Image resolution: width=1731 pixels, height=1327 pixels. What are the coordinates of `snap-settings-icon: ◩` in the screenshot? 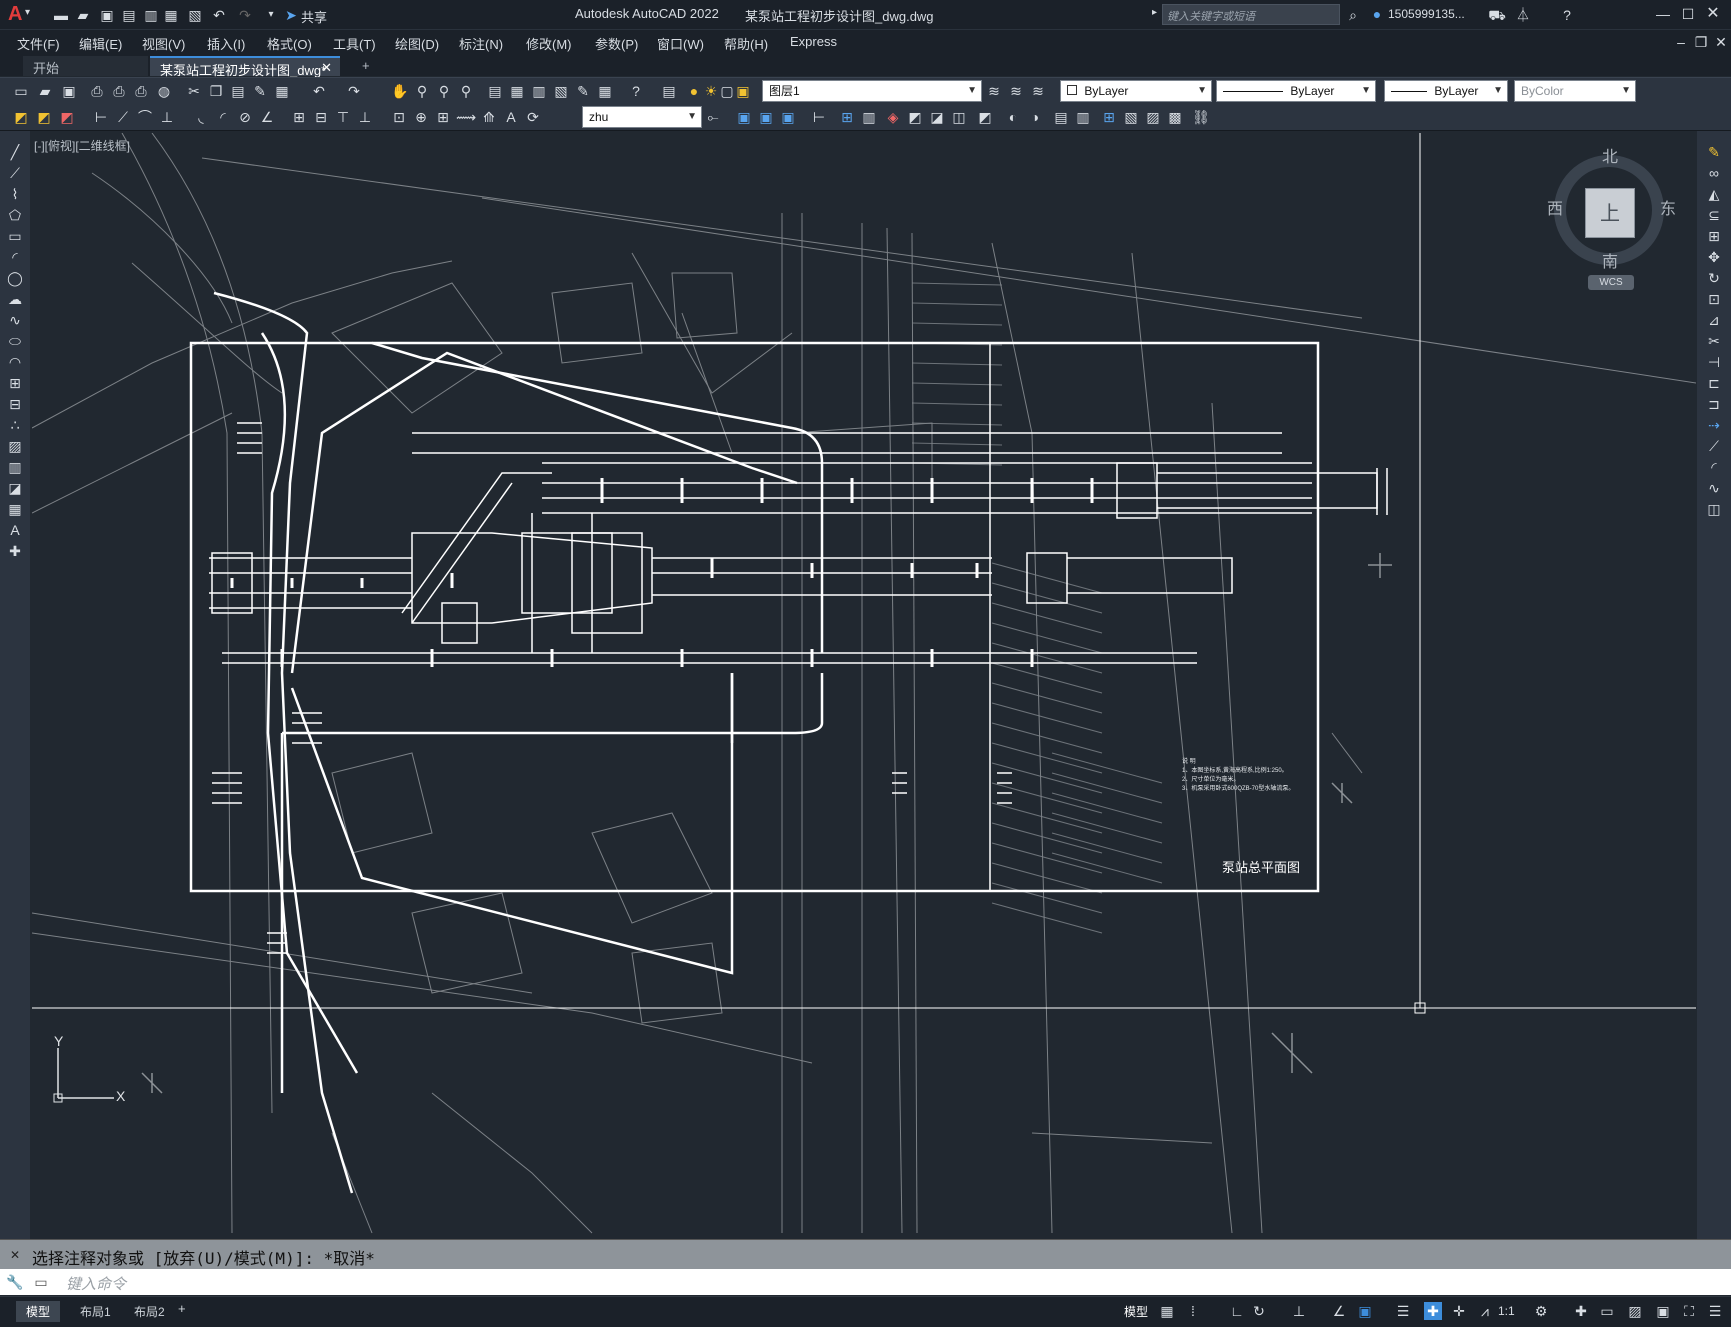 It's located at (44, 117).